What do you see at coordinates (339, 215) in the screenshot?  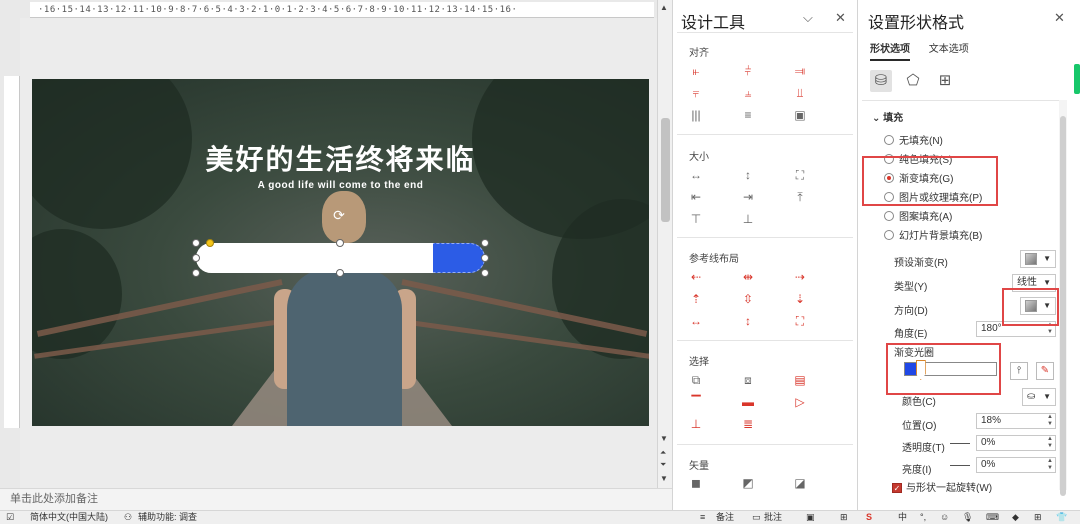 I see `rotate-icon: ⟳` at bounding box center [339, 215].